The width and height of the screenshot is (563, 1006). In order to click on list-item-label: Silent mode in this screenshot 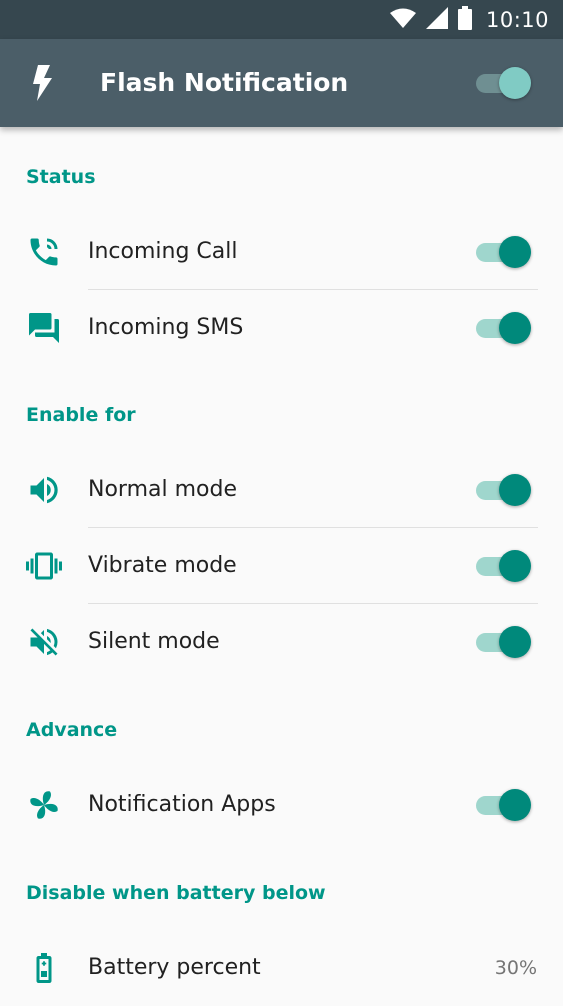, I will do `click(154, 641)`.